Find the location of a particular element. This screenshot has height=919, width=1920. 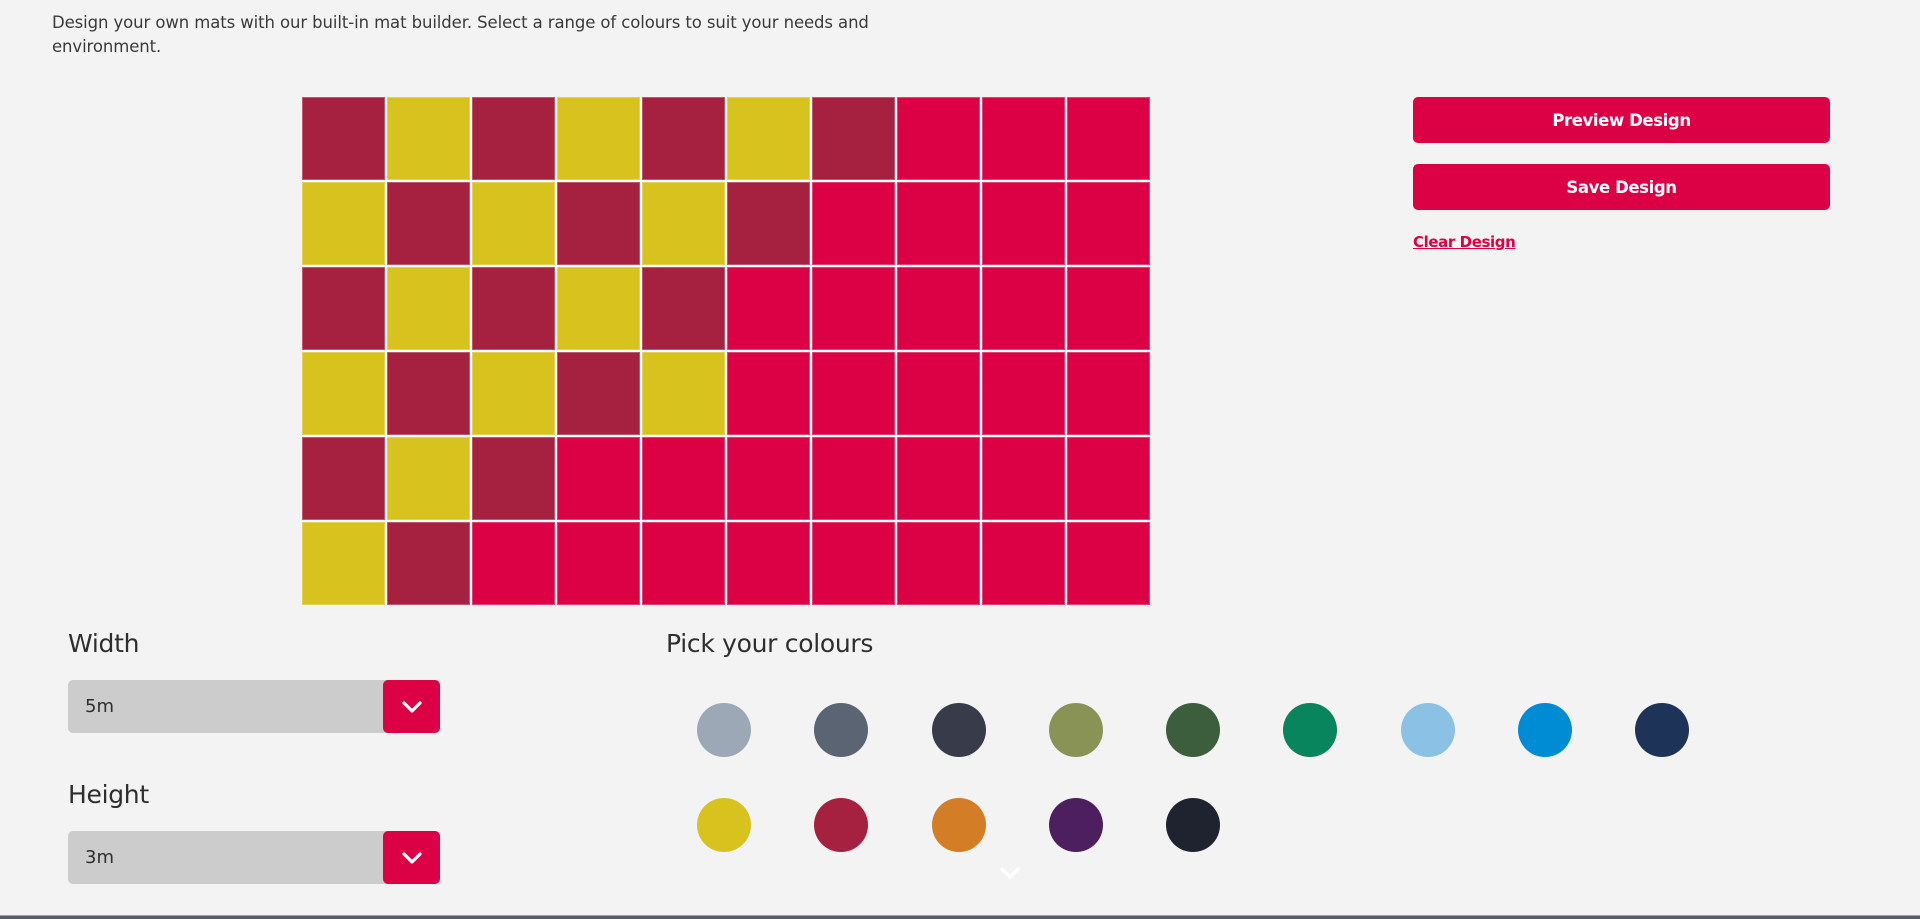

width-label: Width is located at coordinates (104, 643).